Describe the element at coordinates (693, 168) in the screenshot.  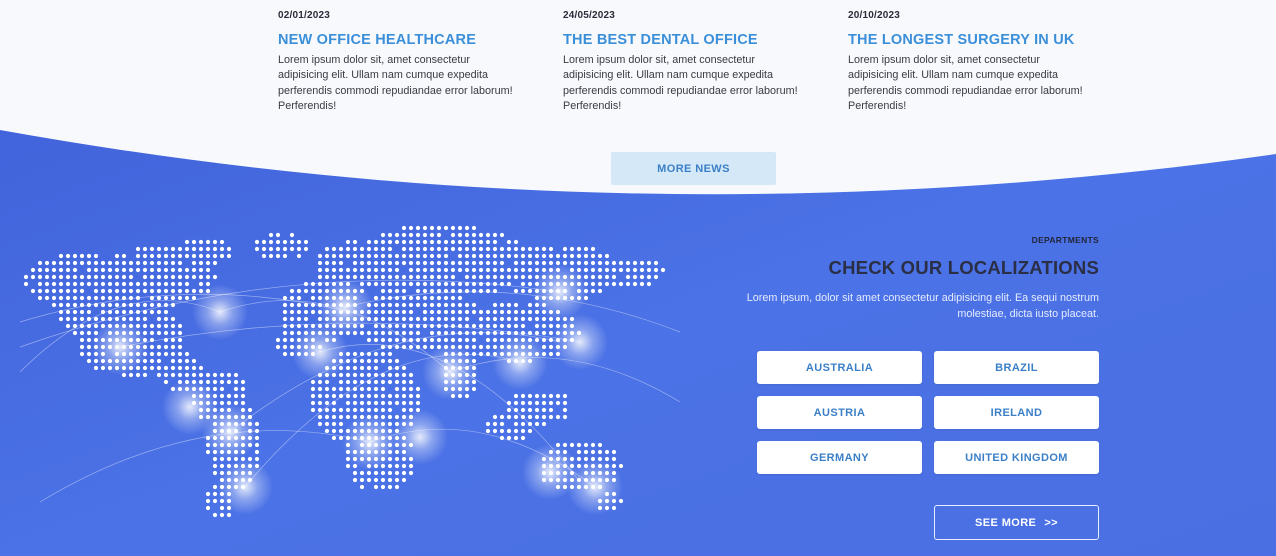
I see `more-news-button: MORE NEWS` at that location.